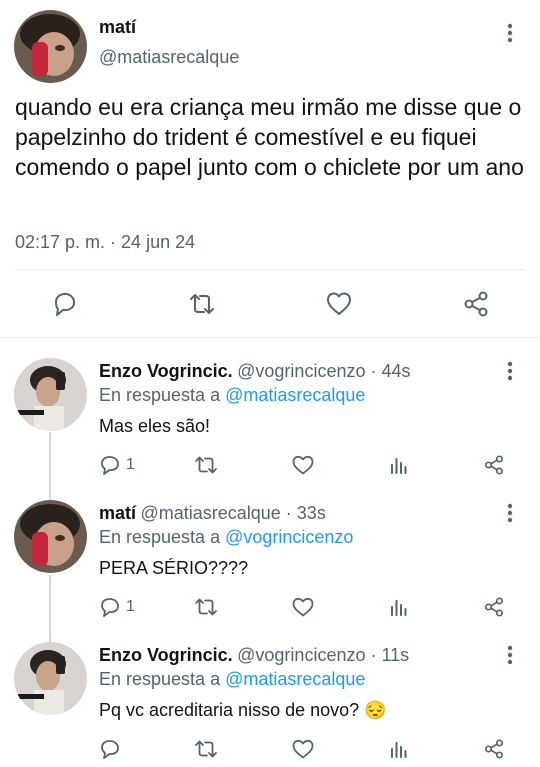  Describe the element at coordinates (50, 46) in the screenshot. I see `main-author-avatar` at that location.